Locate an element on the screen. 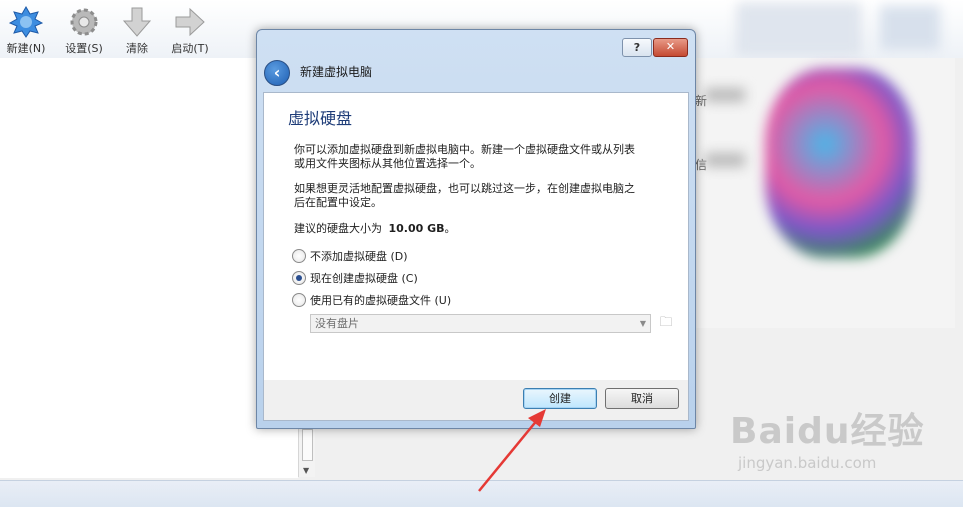 The width and height of the screenshot is (963, 507). description-line: 如果想更灵活地配置虚拟硬盘，也可以跳过这一步，在创建虚拟电脑之 is located at coordinates (464, 188).